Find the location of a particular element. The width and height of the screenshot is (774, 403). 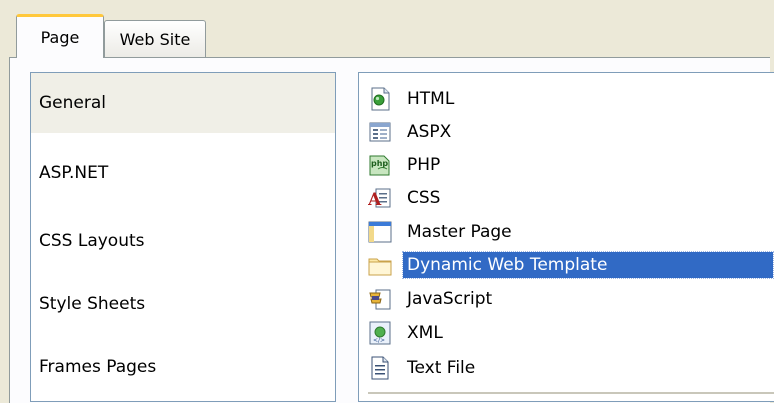

category-item-label: ASP.NET is located at coordinates (74, 173).